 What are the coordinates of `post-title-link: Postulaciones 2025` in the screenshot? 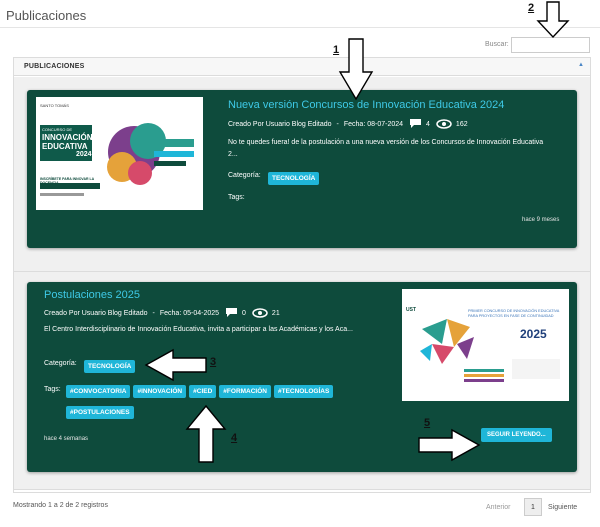 It's located at (92, 295).